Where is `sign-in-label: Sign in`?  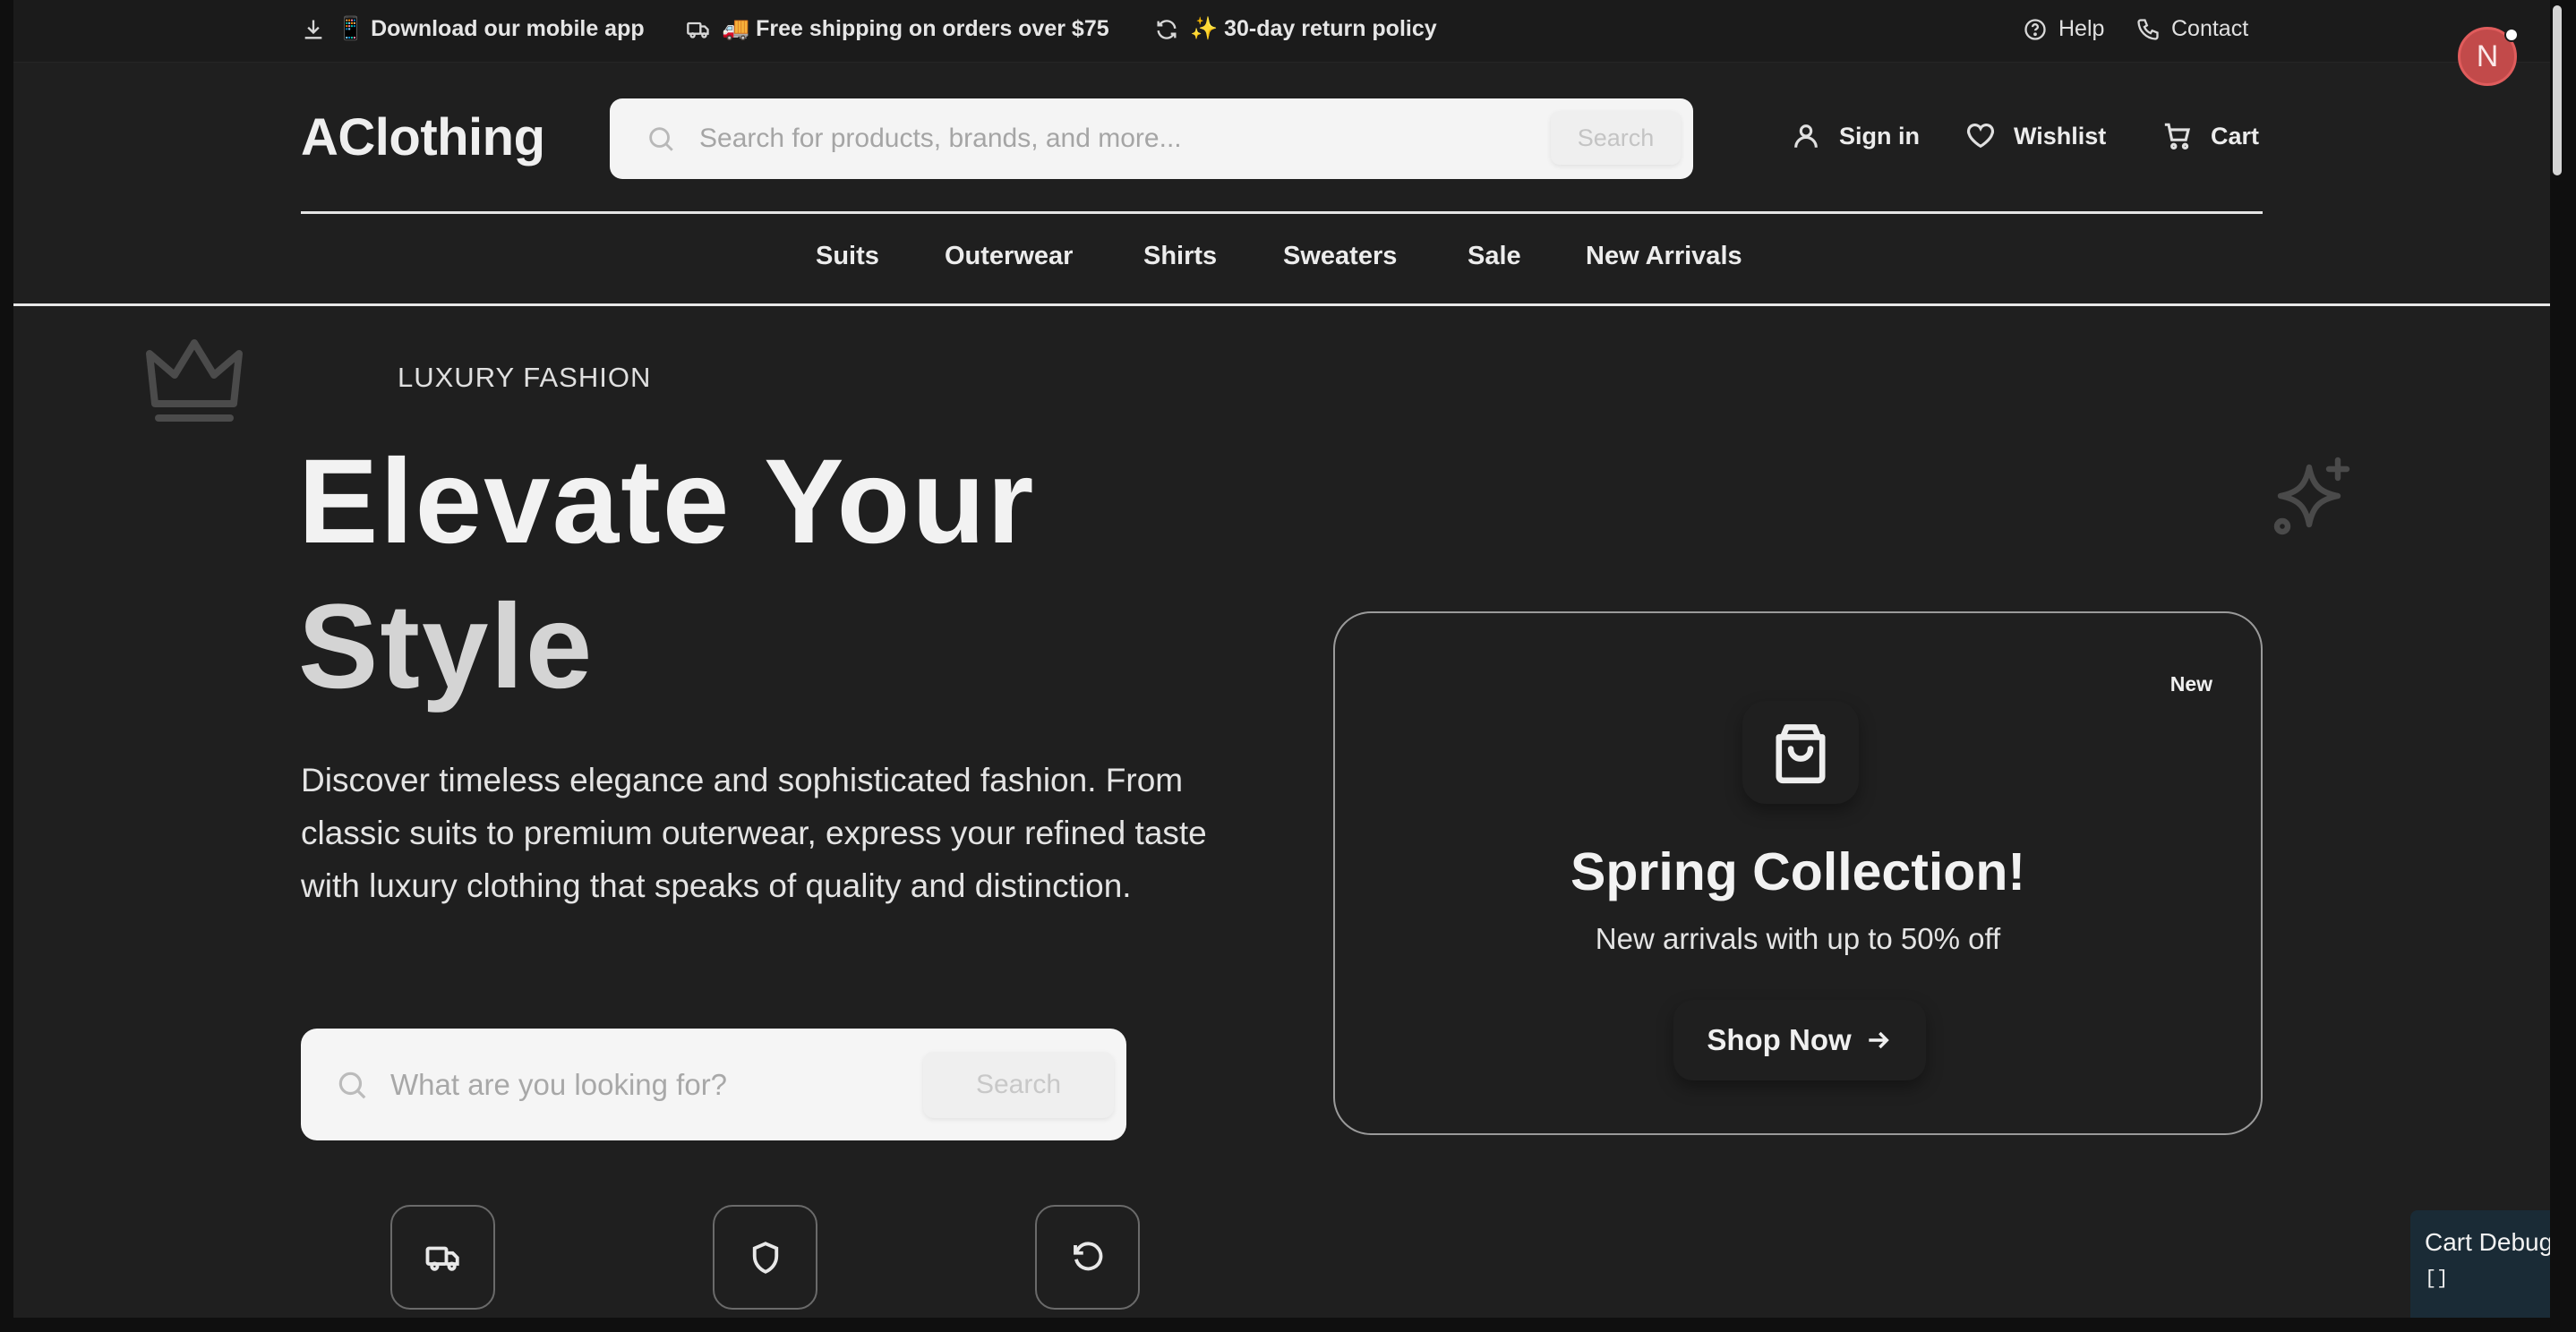
sign-in-label: Sign in is located at coordinates (1880, 135).